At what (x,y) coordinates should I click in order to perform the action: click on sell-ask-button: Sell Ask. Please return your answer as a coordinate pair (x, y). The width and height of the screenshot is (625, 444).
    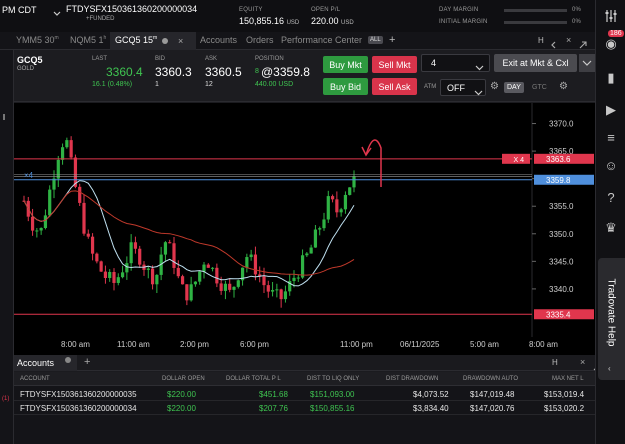
    Looking at the image, I should click on (394, 86).